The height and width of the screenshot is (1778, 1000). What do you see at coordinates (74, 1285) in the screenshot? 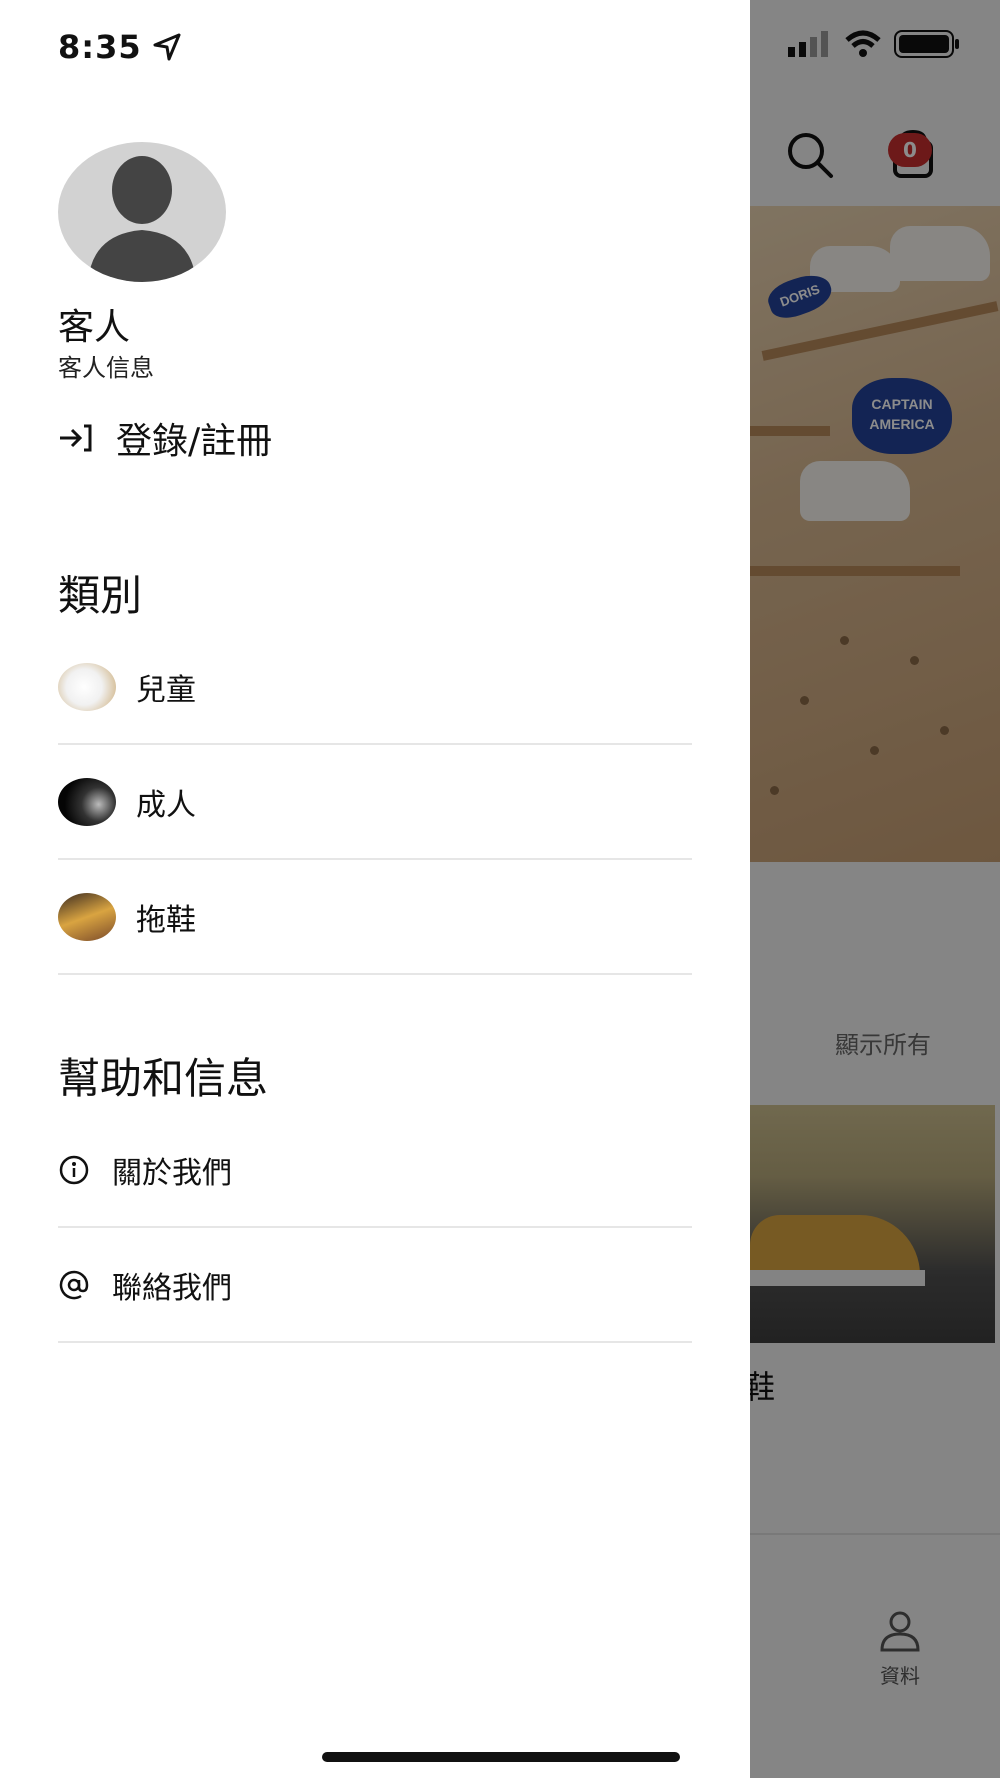
I see `at-icon` at bounding box center [74, 1285].